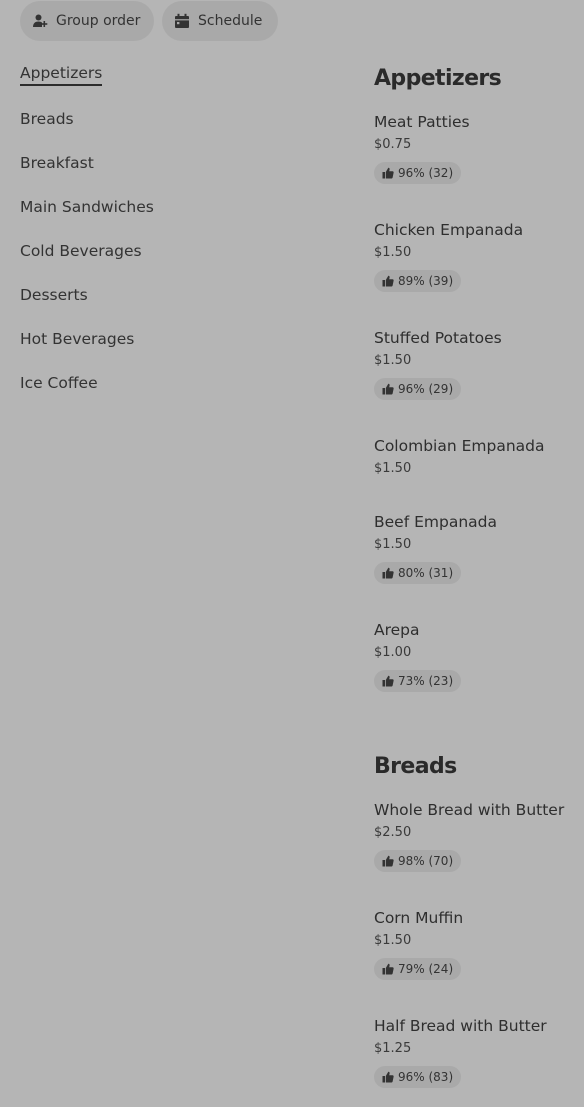 This screenshot has width=584, height=1107. Describe the element at coordinates (393, 1048) in the screenshot. I see `item-price: $1.25` at that location.